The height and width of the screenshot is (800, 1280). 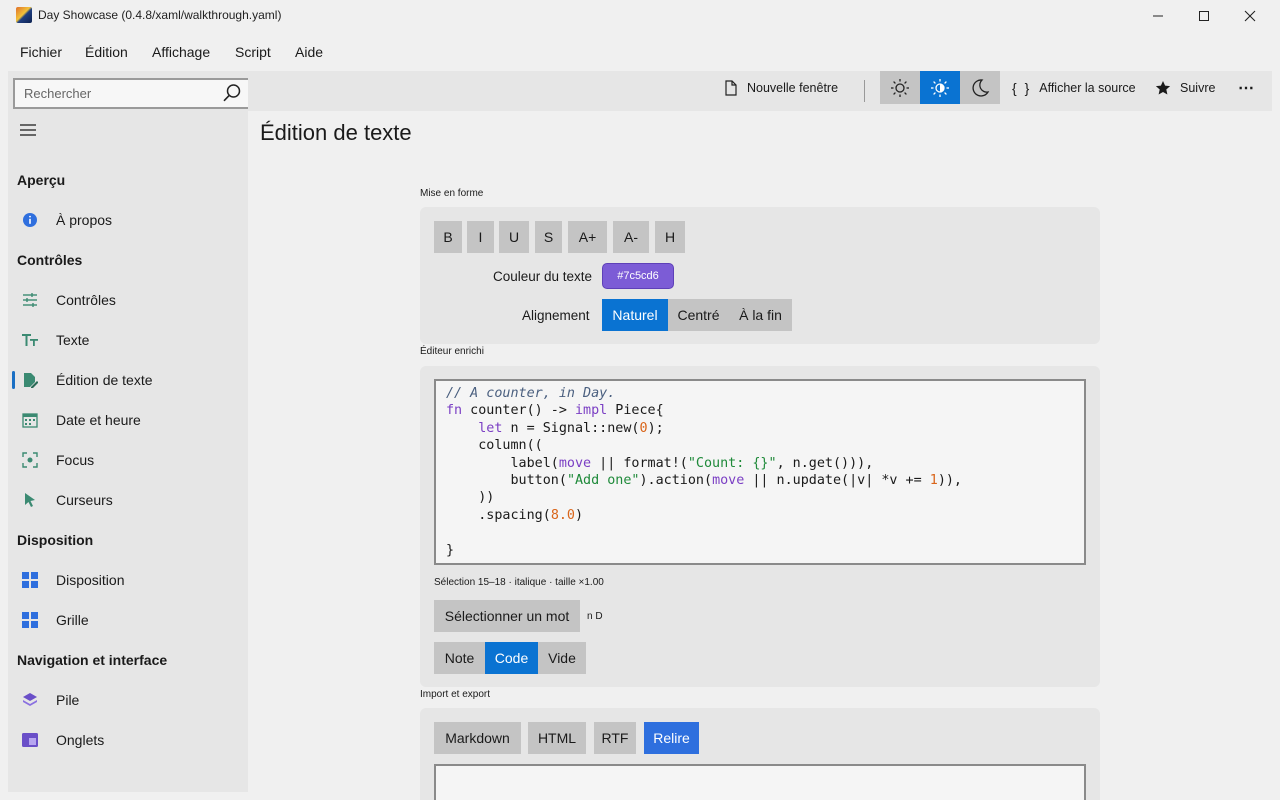 I want to click on sidebar-item-label: Grille, so click(x=72, y=620).